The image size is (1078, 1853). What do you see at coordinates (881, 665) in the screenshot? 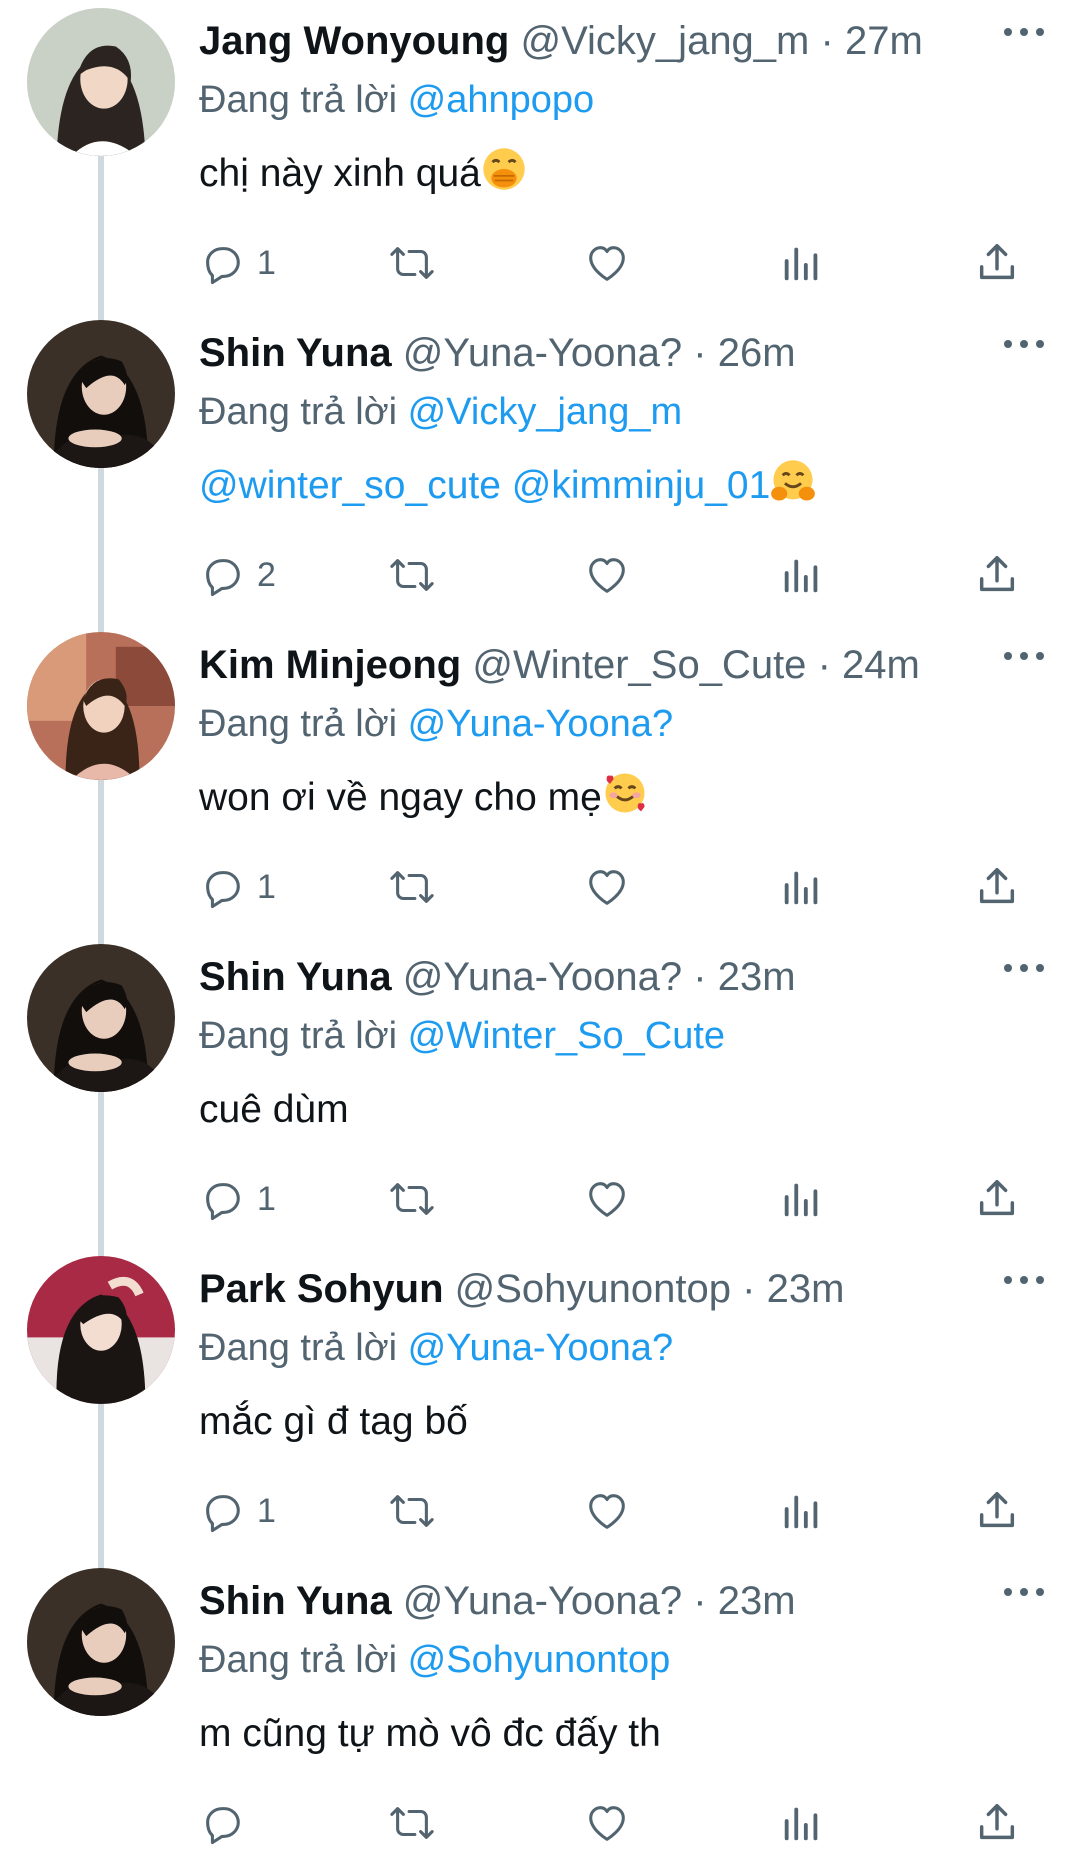
I see `timestamp: 24m` at bounding box center [881, 665].